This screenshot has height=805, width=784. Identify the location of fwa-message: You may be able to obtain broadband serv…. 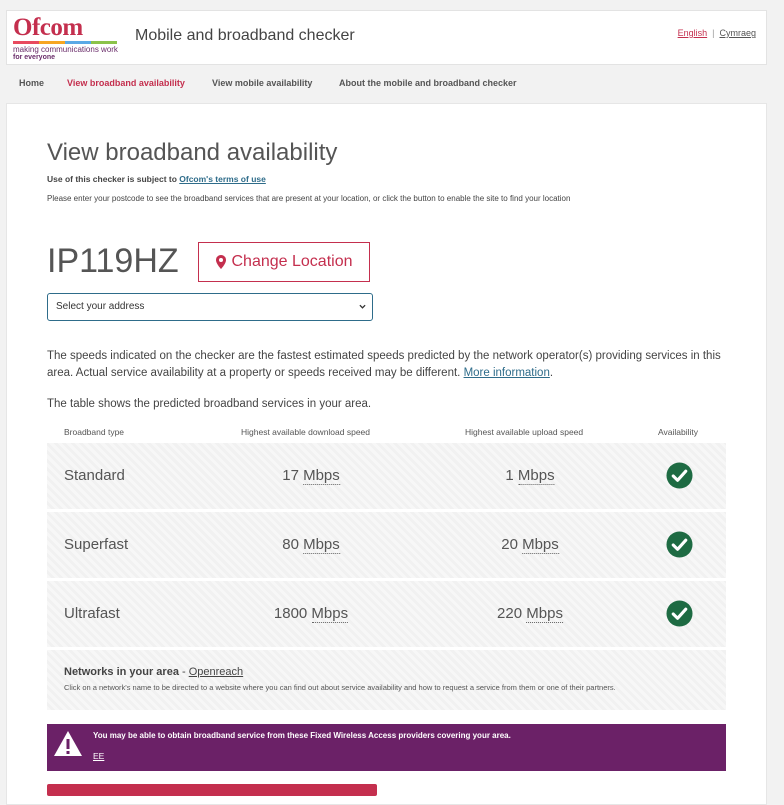
(302, 735).